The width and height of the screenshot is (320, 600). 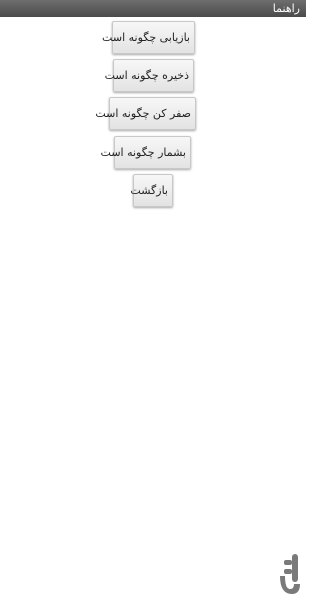 I want to click on app-store-logo-icon, so click(x=290, y=574).